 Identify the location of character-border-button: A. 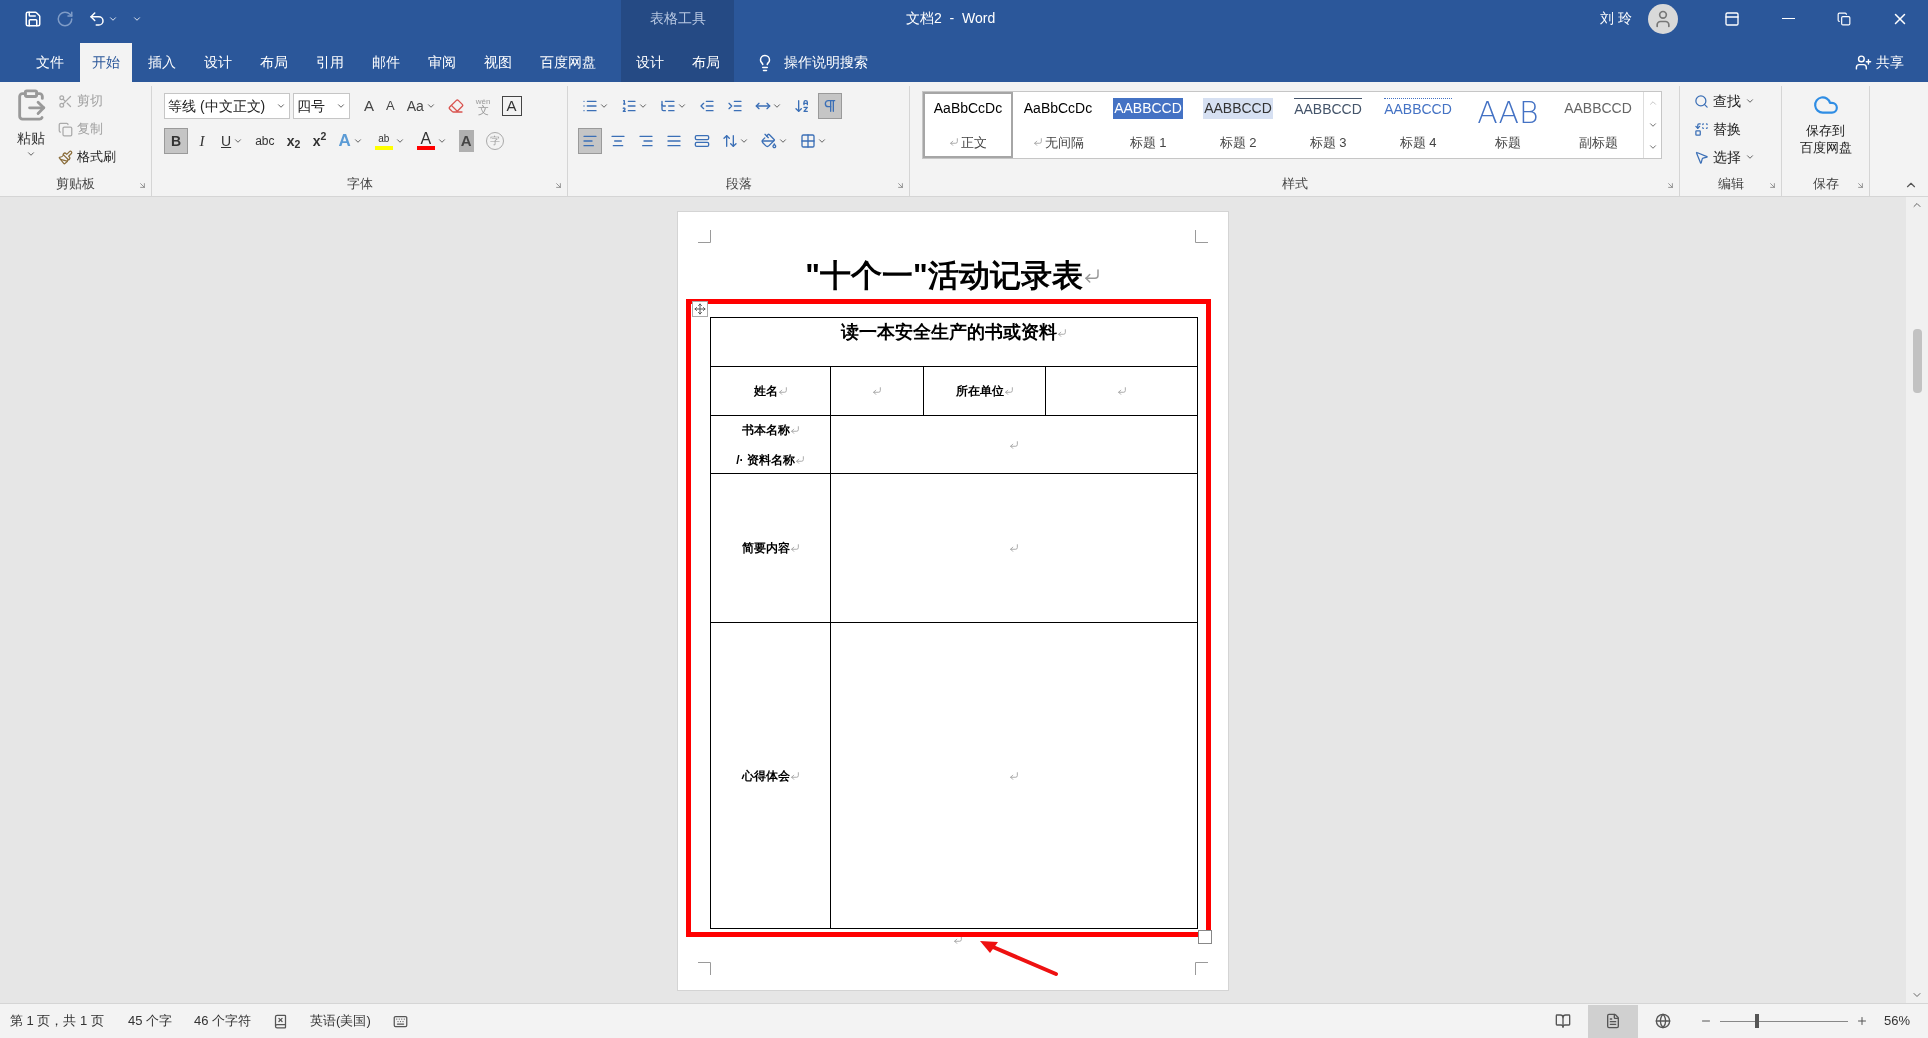
(511, 106).